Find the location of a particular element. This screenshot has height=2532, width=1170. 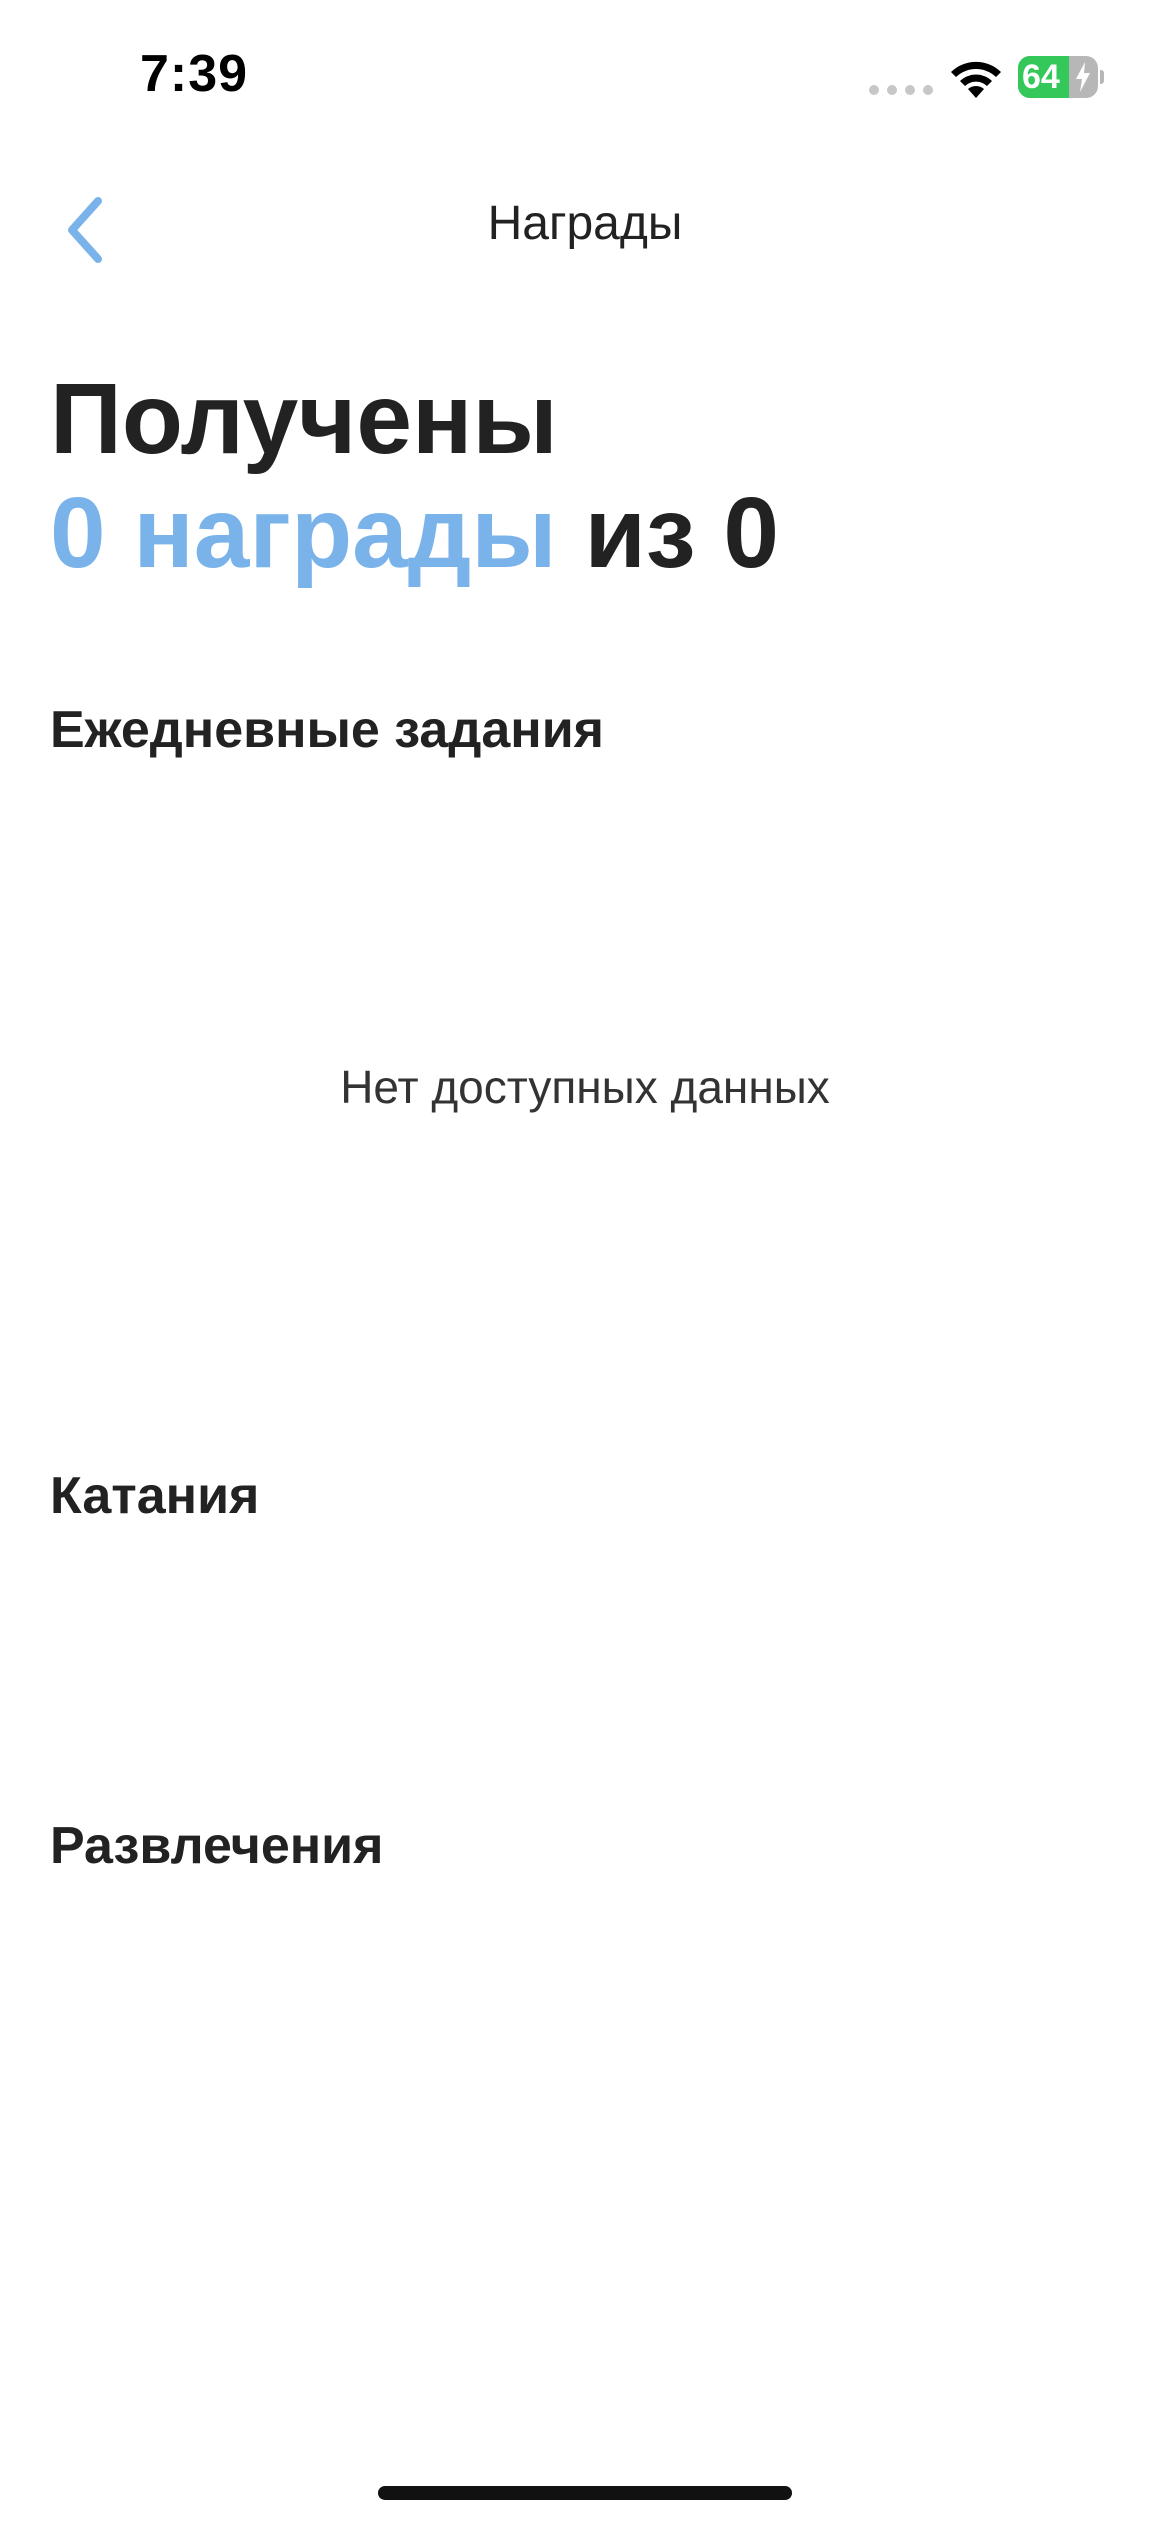

empty-state-text: Нет доступных данных is located at coordinates (585, 1087).